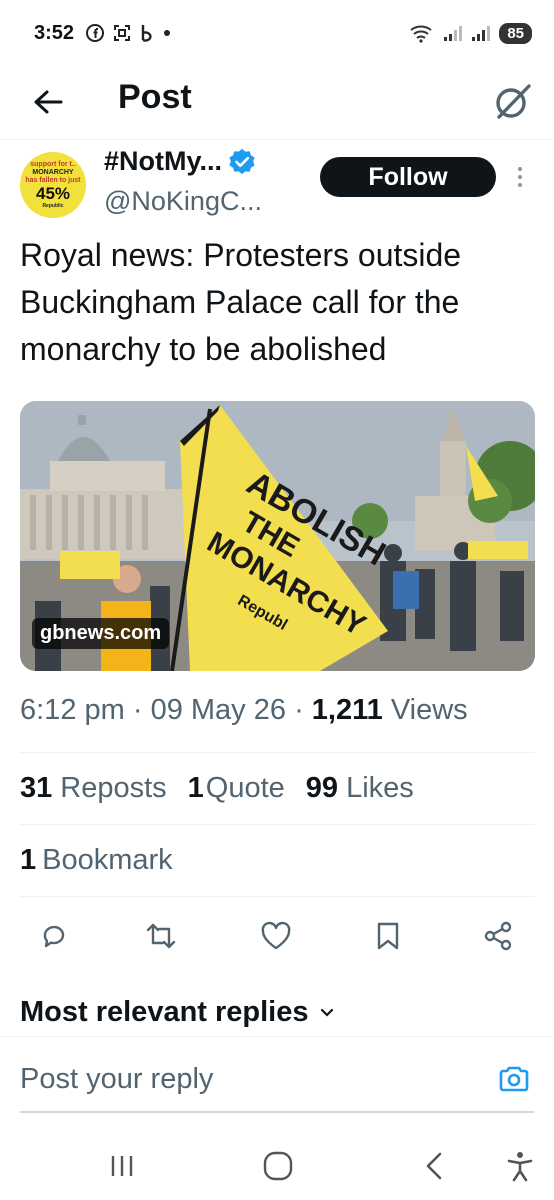 This screenshot has height=1200, width=554. Describe the element at coordinates (242, 162) in the screenshot. I see `verified-badge-icon` at that location.